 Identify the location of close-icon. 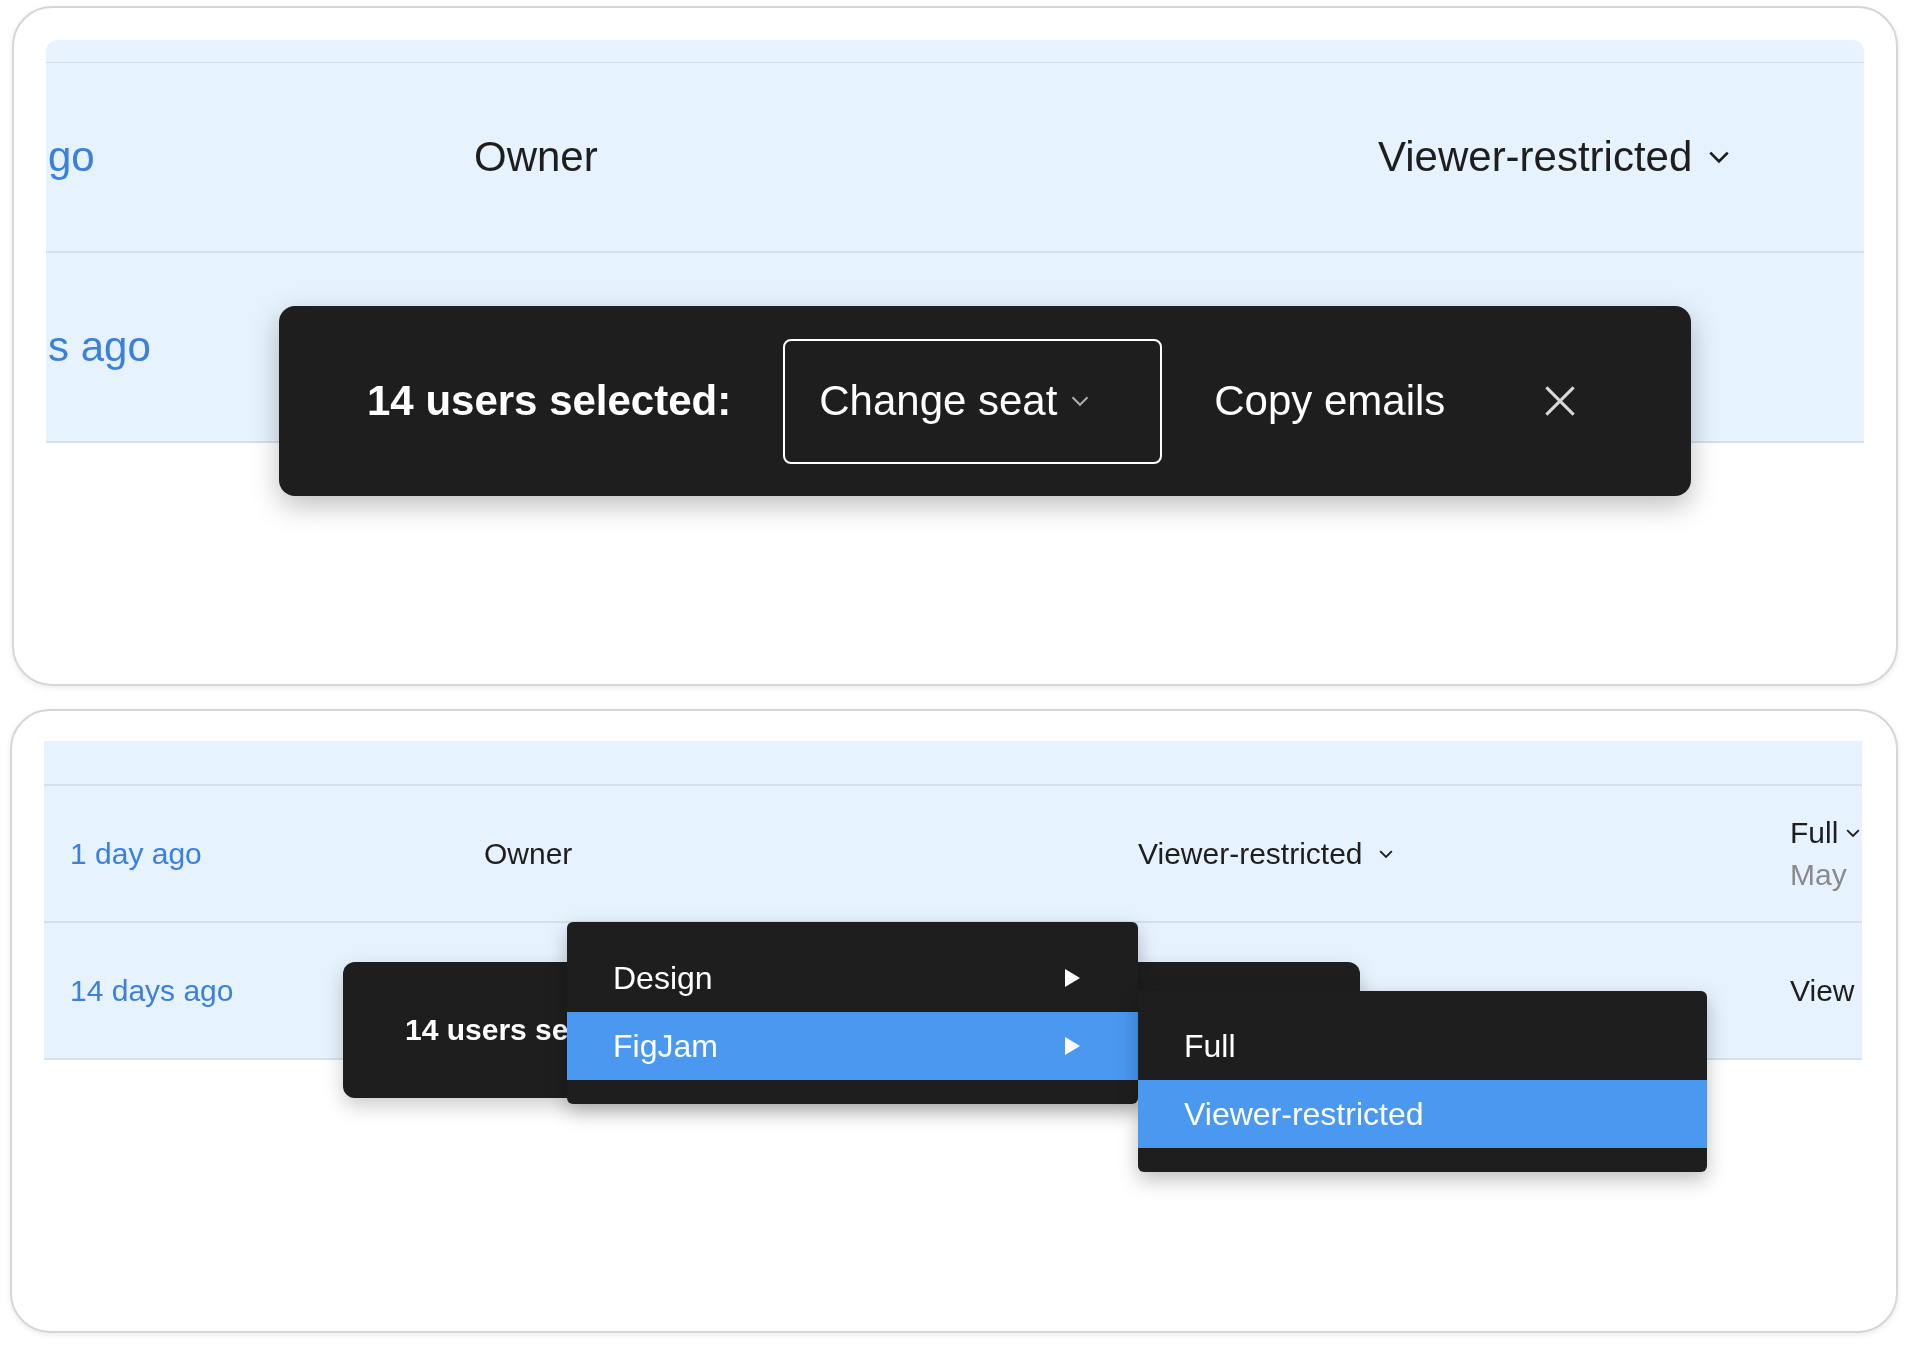
(1560, 401).